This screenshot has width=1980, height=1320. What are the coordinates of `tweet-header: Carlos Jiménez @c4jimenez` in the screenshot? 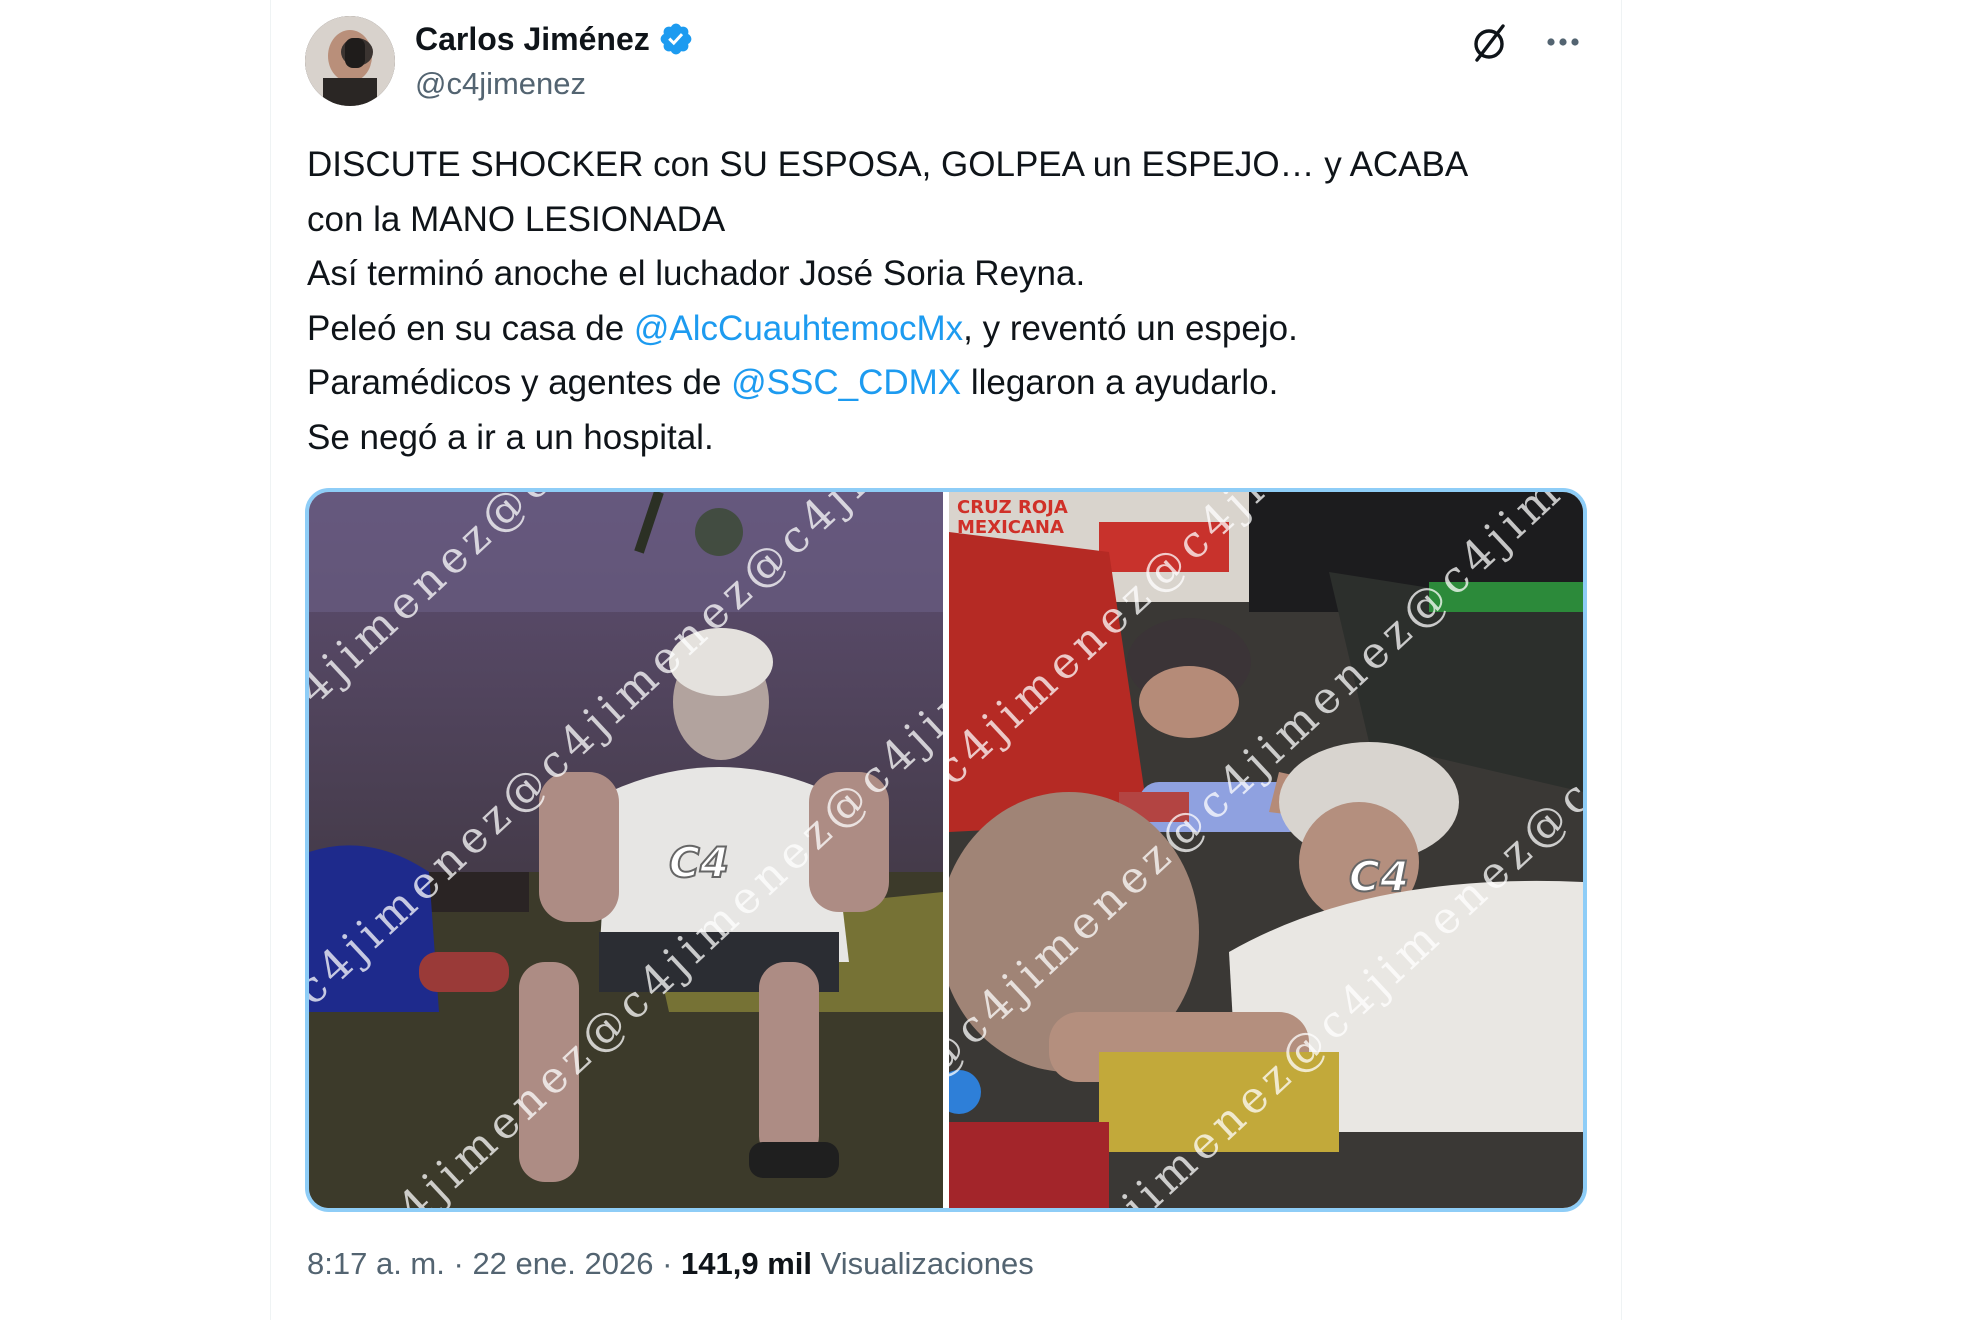 It's located at (950, 62).